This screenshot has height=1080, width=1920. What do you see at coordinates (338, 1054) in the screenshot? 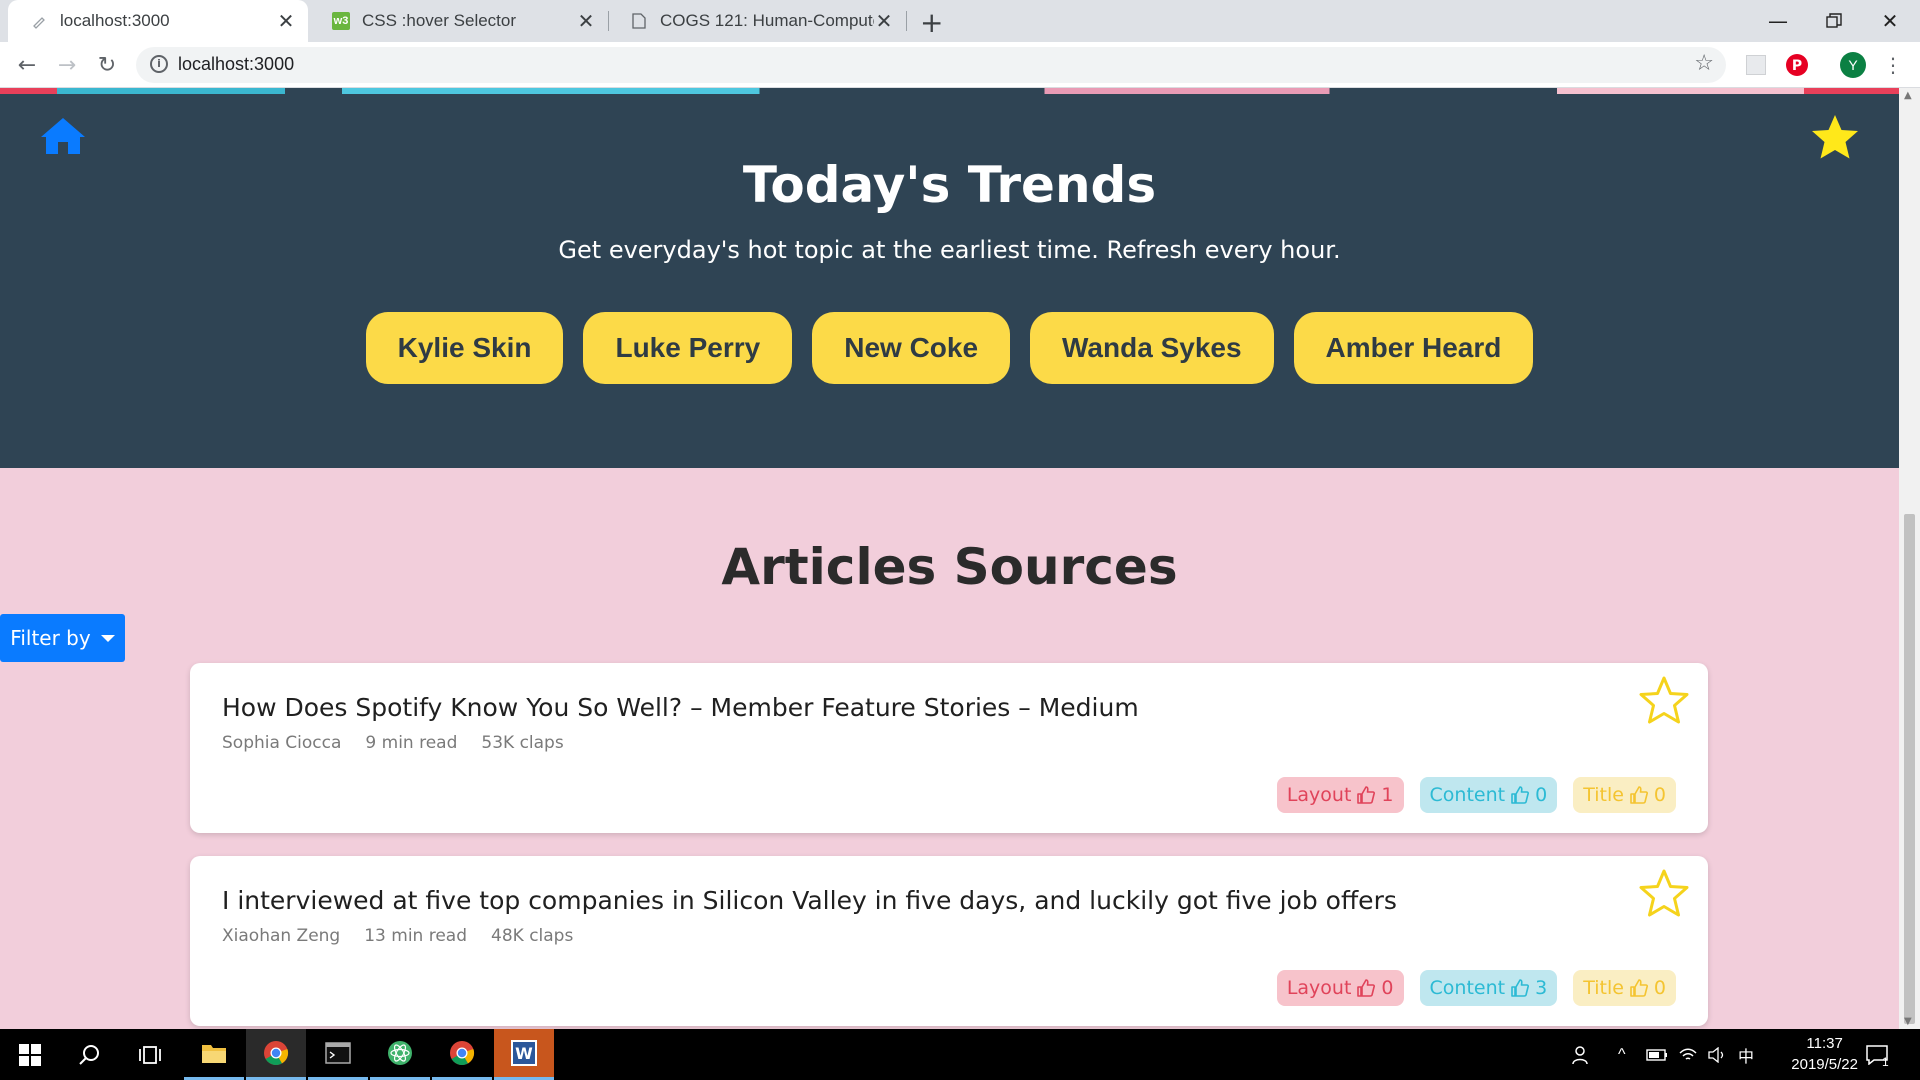
I see `terminal-icon` at bounding box center [338, 1054].